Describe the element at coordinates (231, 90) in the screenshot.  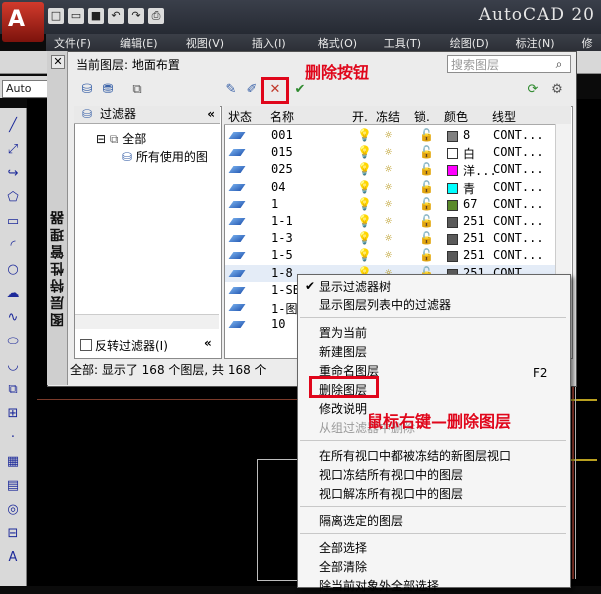
I see `new-layer-icon: ✎` at that location.